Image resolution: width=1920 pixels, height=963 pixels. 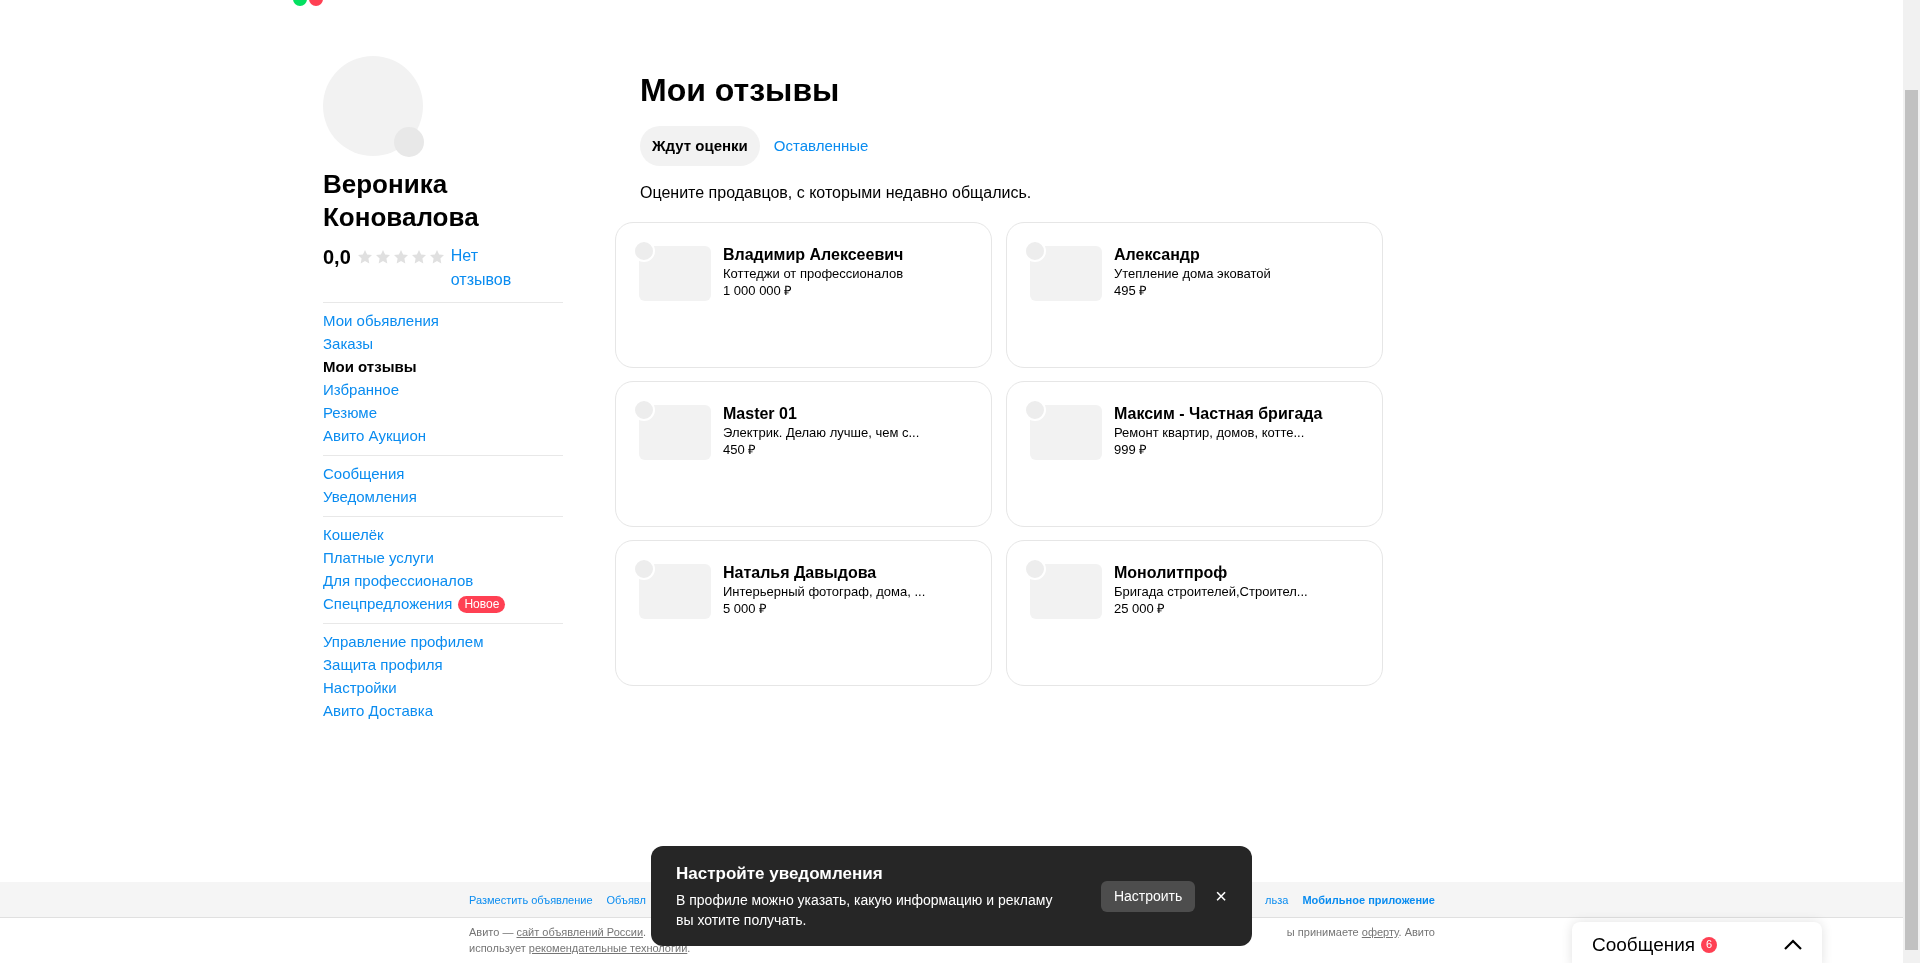 I want to click on reviews-link: Нет отзывов, so click(x=485, y=268).